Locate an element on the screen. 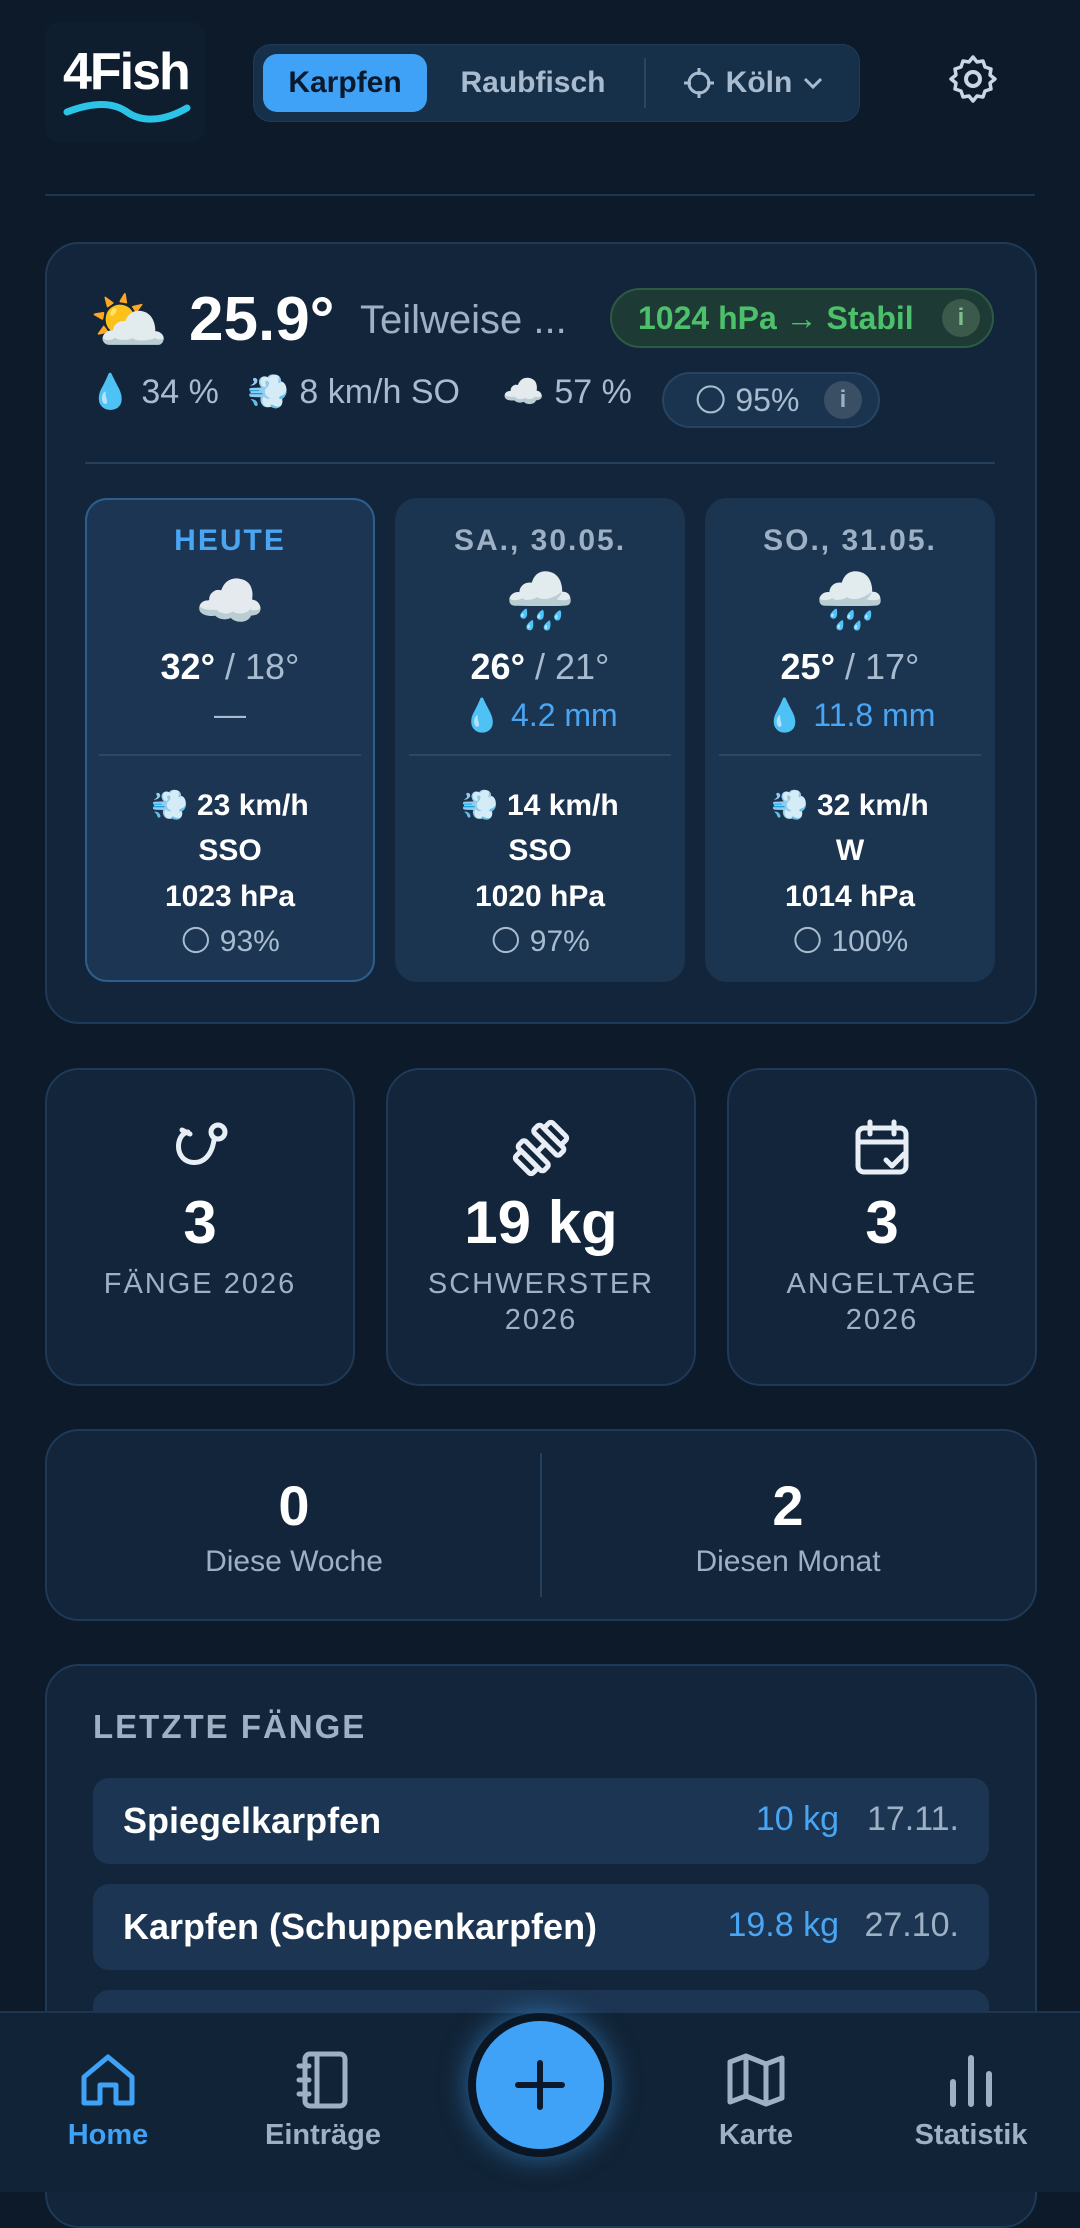 This screenshot has width=1080, height=2228. current-temperature: 25.9° is located at coordinates (262, 319).